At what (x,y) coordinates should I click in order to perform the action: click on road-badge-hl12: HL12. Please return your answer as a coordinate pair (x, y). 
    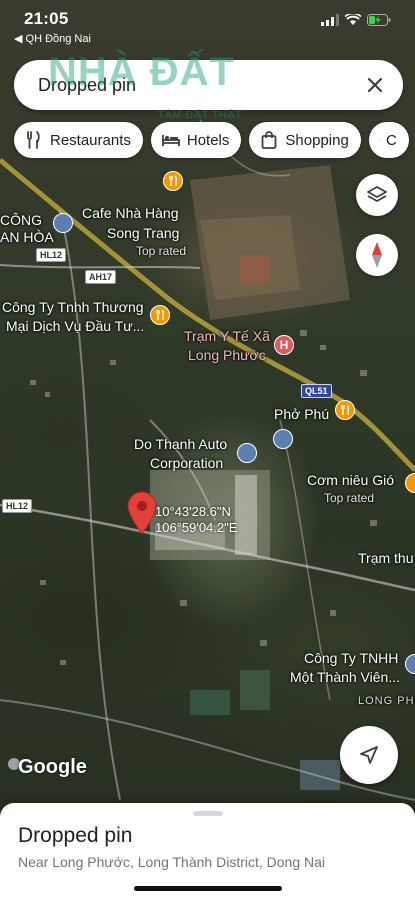
    Looking at the image, I should click on (51, 255).